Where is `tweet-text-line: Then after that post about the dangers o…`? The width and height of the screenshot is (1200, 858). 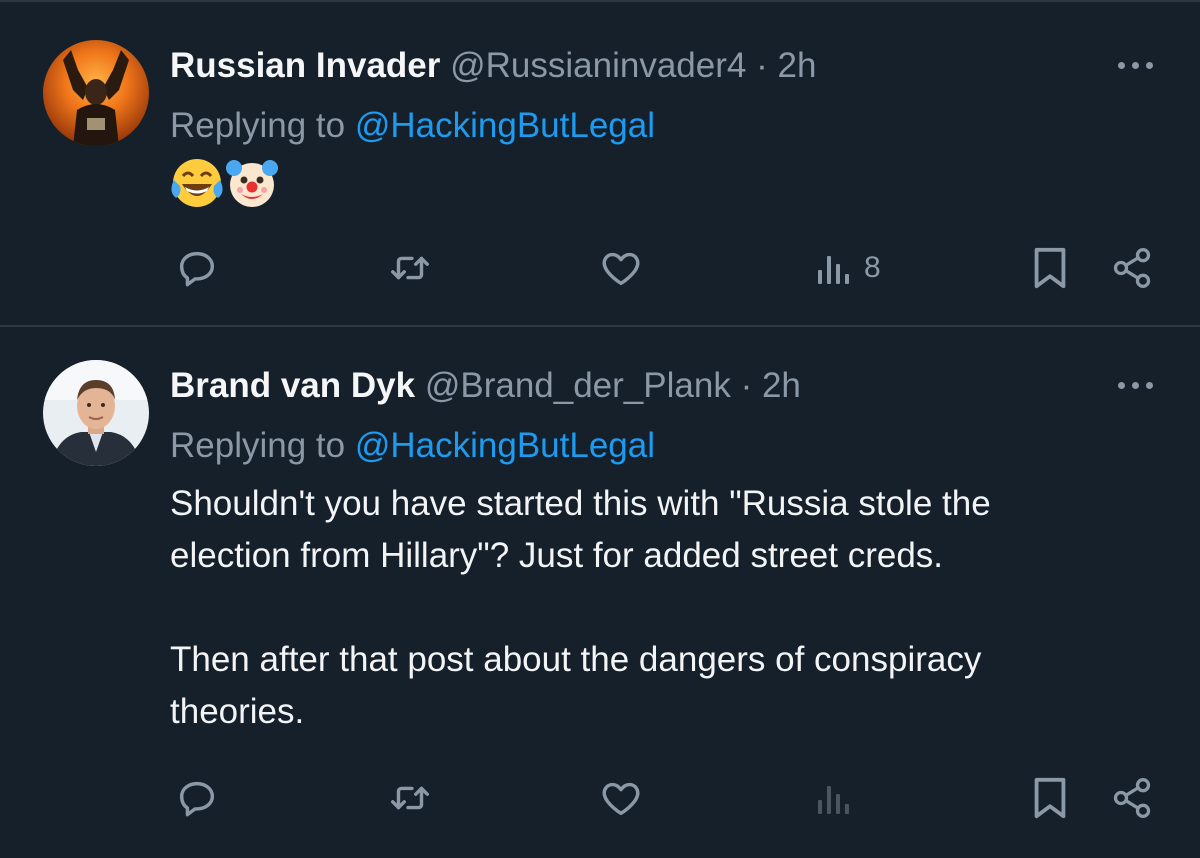
tweet-text-line: Then after that post about the dangers o… is located at coordinates (576, 659).